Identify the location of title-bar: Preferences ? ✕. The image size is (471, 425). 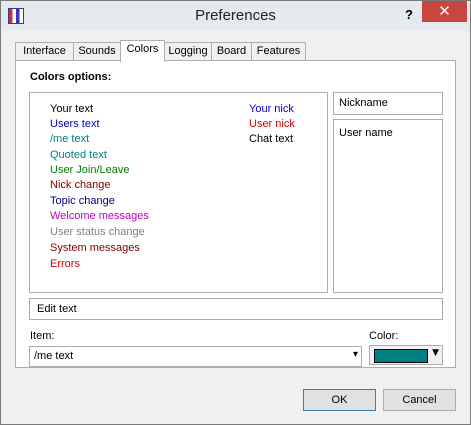
(235, 16).